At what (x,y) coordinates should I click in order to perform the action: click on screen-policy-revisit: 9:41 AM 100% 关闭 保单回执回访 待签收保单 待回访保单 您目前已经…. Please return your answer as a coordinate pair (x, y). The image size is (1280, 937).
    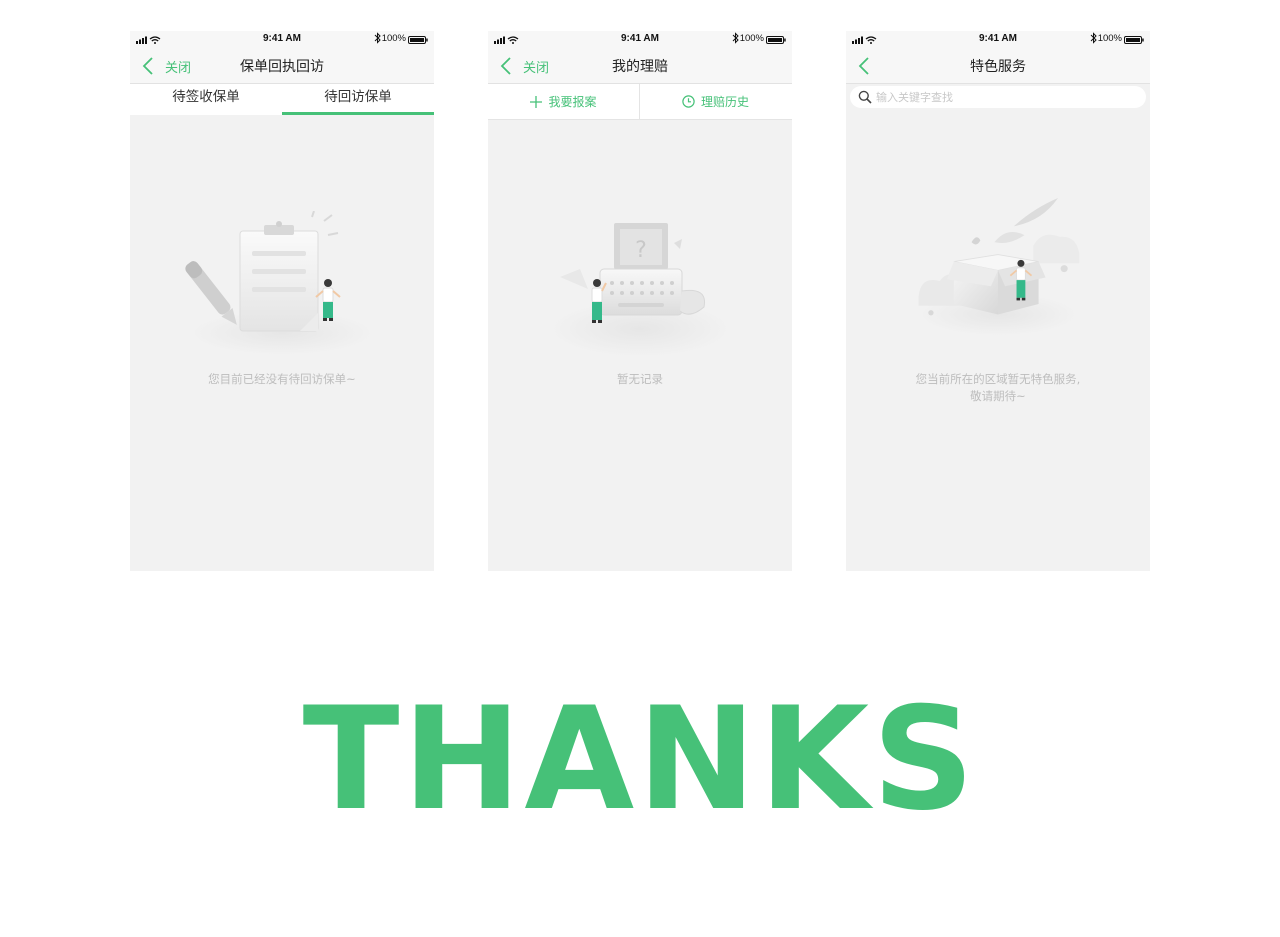
    Looking at the image, I should click on (282, 301).